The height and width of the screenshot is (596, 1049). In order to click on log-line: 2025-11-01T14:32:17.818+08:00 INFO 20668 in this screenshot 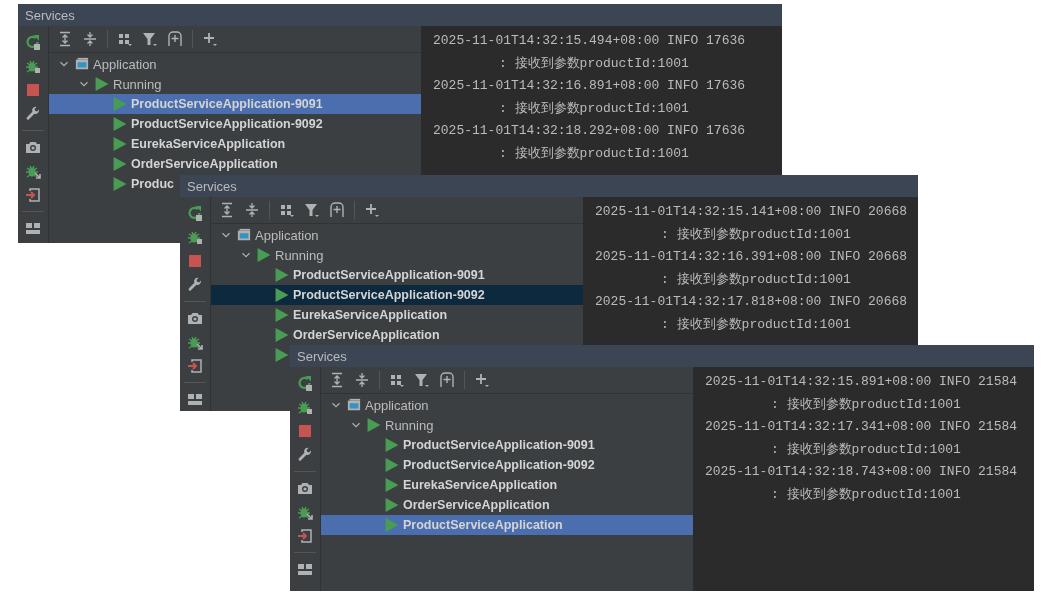, I will do `click(752, 302)`.